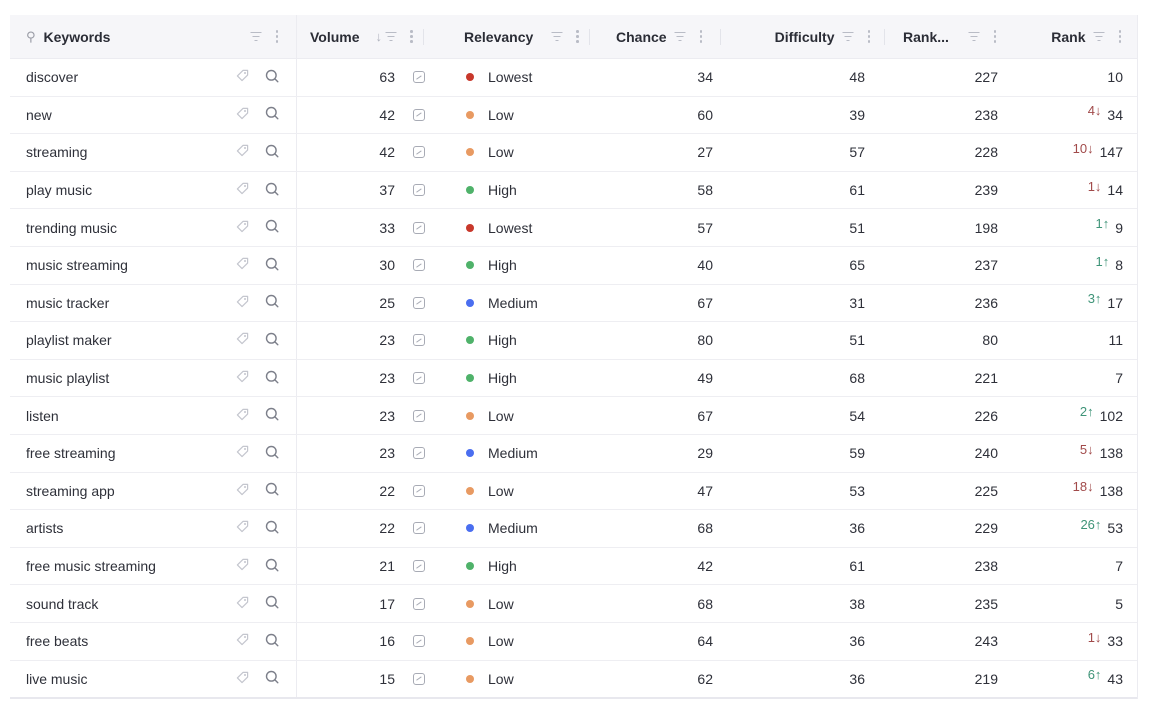 This screenshot has width=1160, height=720. What do you see at coordinates (131, 77) in the screenshot?
I see `keyword-text: discover` at bounding box center [131, 77].